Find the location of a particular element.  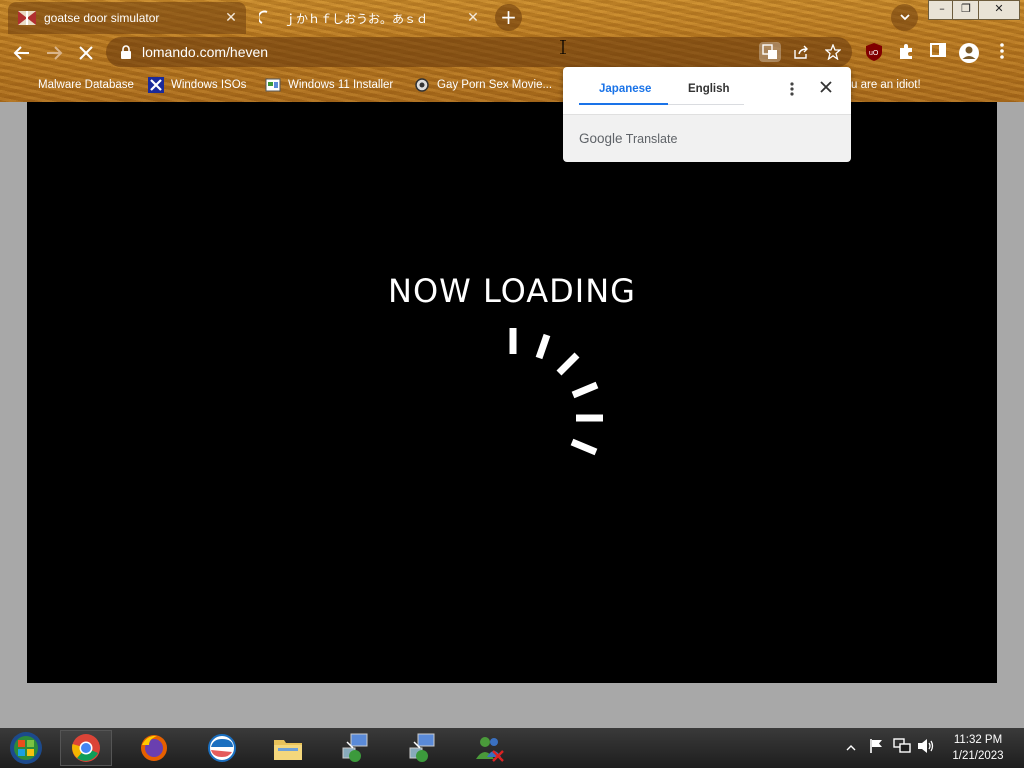

bookmark-malware-database: Malware Database is located at coordinates (86, 85).